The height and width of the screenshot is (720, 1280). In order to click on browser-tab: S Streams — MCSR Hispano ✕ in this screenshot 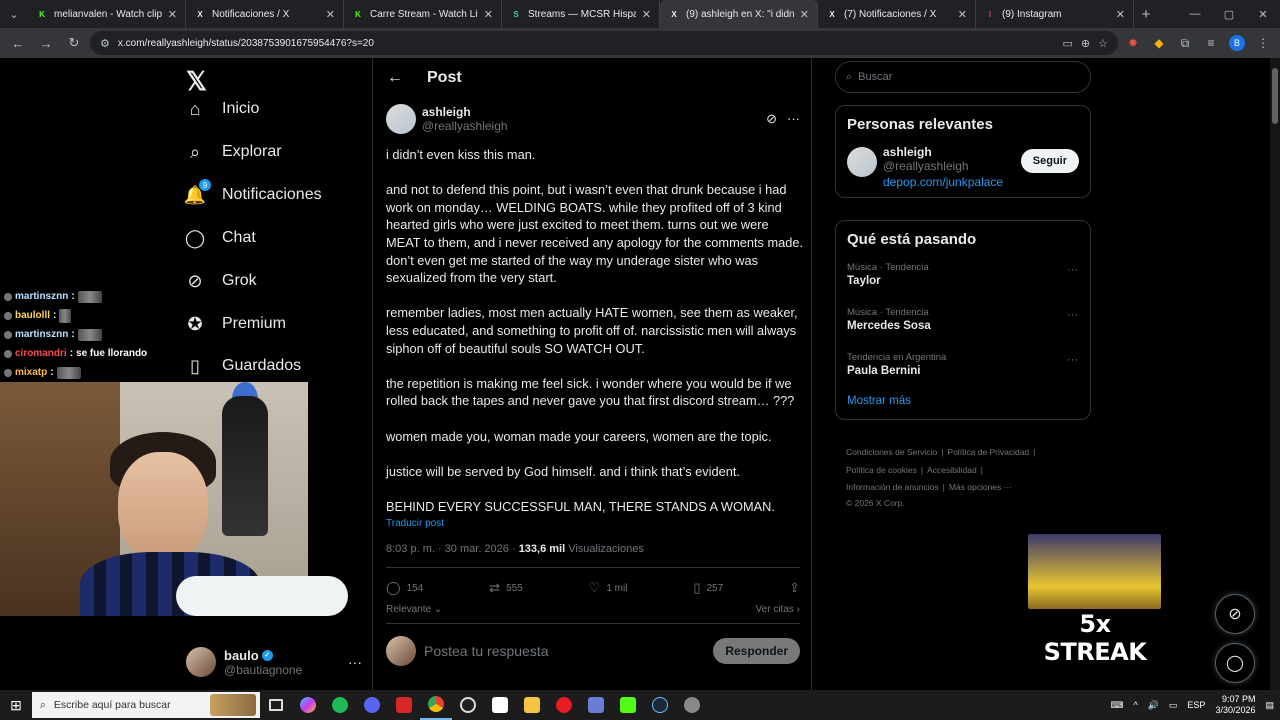, I will do `click(581, 14)`.